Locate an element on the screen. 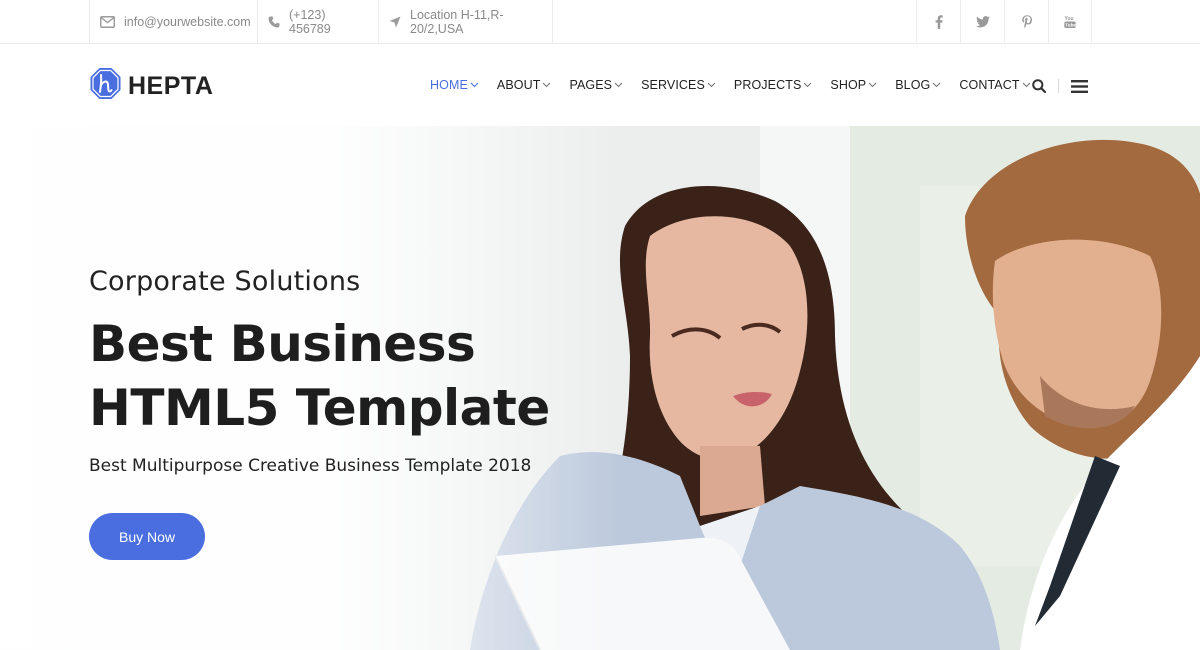  nav-label: SHOP is located at coordinates (848, 85).